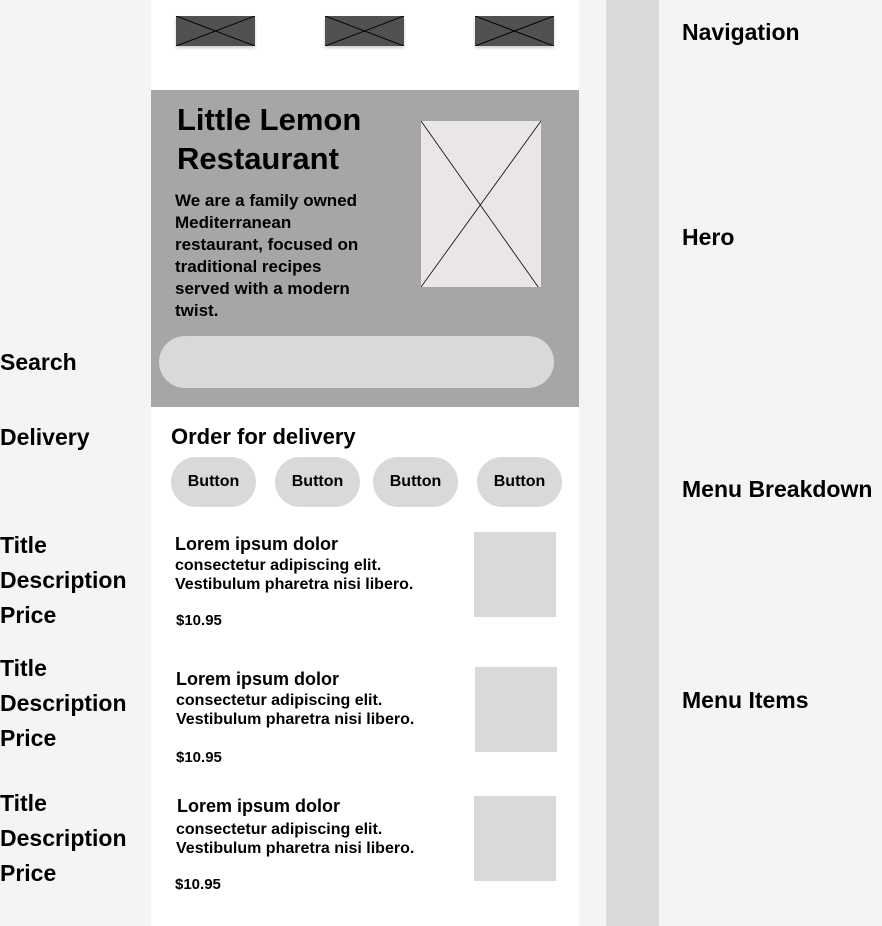 This screenshot has width=882, height=926. Describe the element at coordinates (269, 119) in the screenshot. I see `hero-title-line: Little Lemon` at that location.